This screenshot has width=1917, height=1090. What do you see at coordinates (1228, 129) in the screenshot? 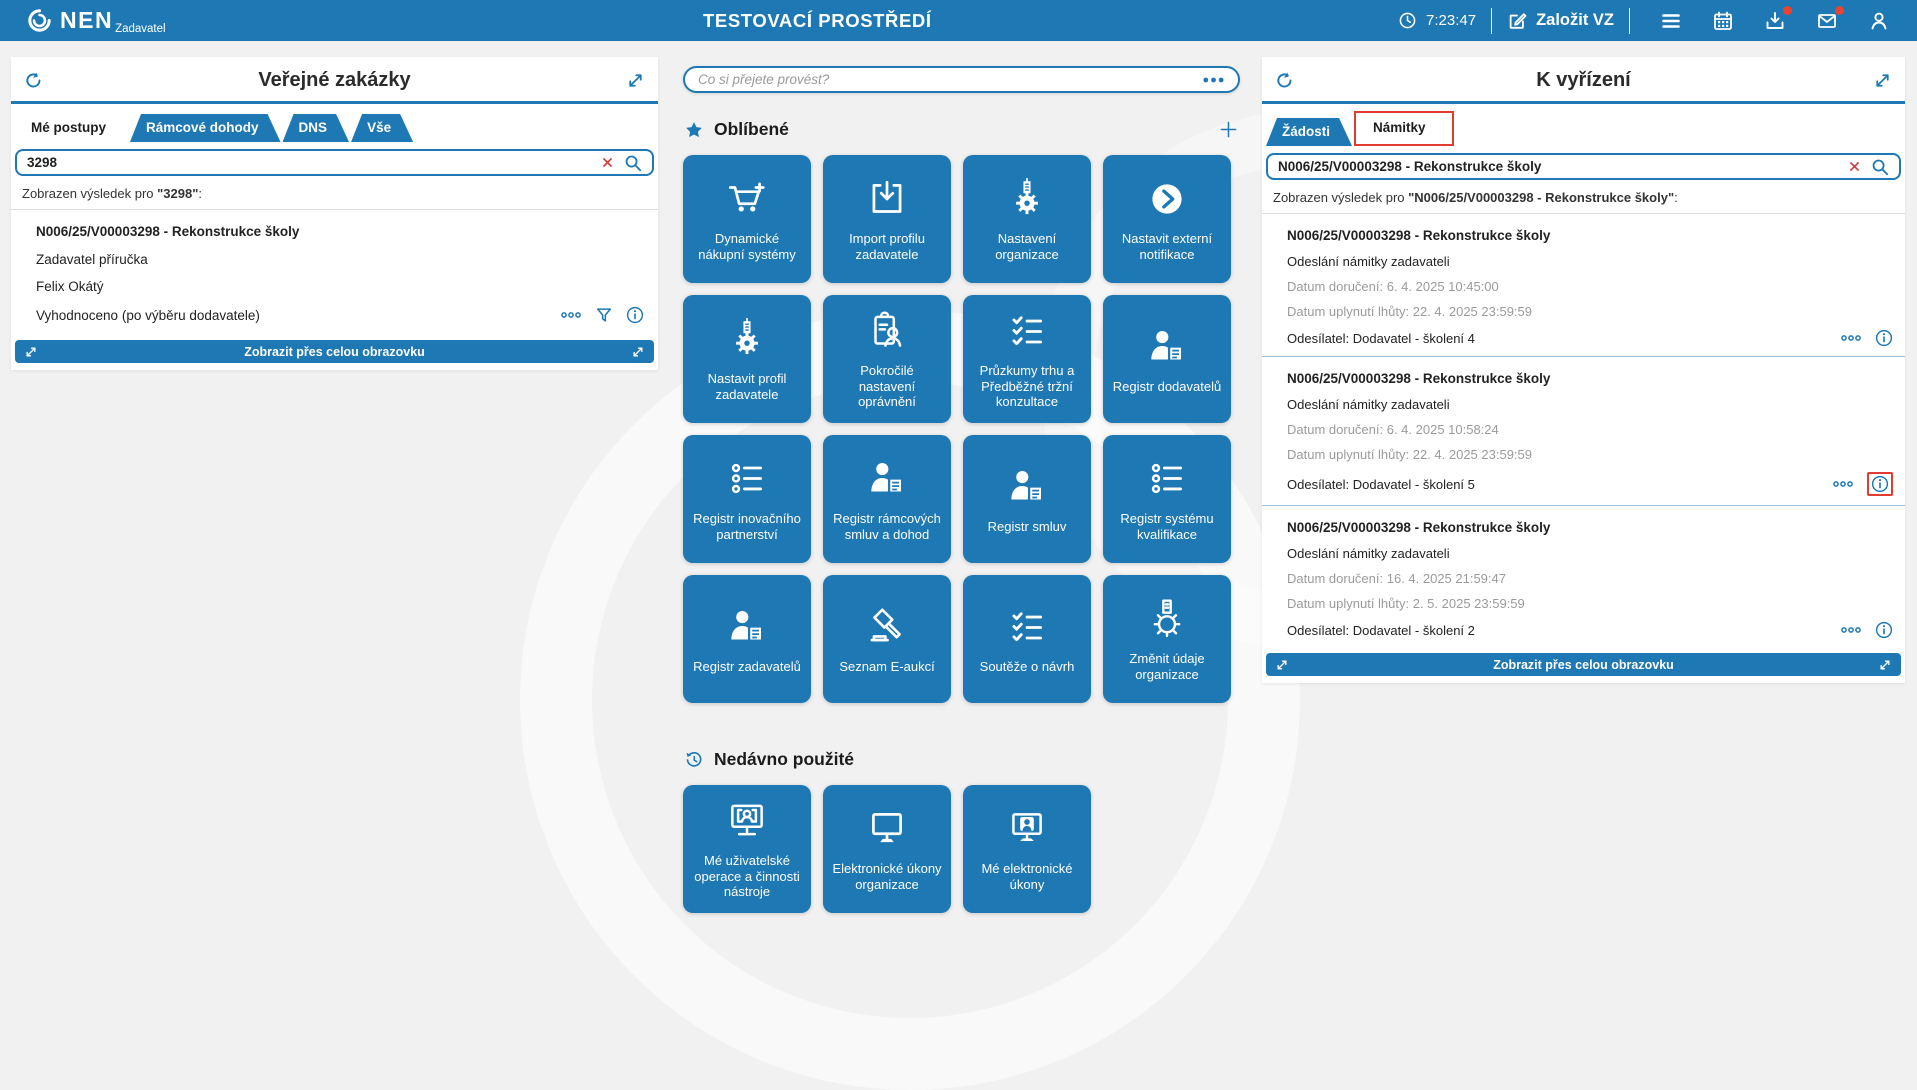
I see `add-favorite-button` at bounding box center [1228, 129].